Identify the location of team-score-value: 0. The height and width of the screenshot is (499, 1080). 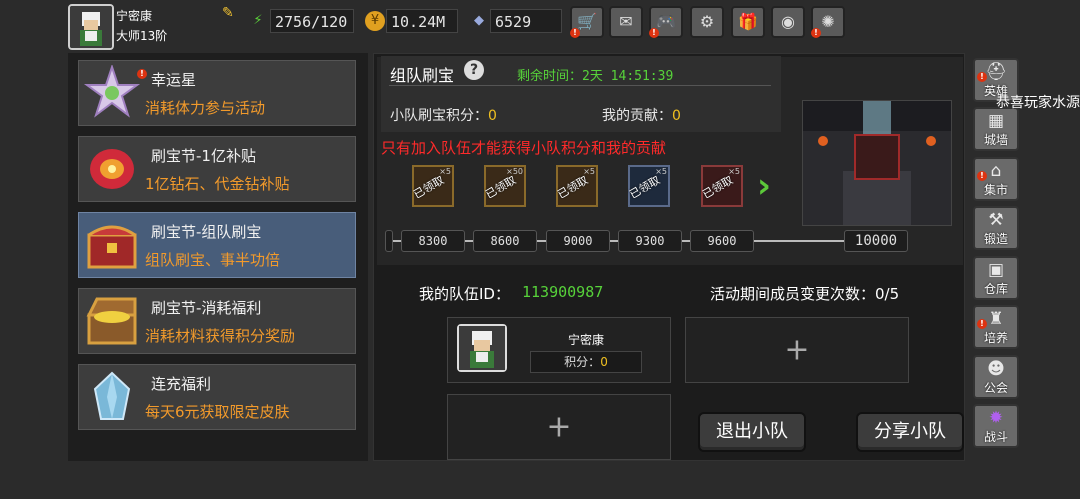
(492, 116).